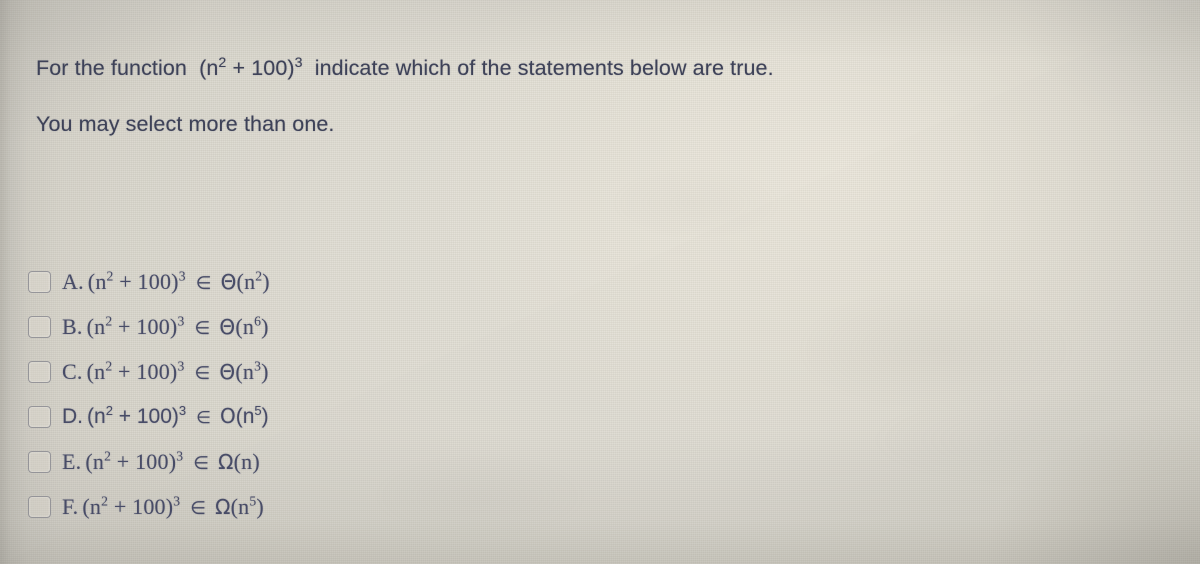 This screenshot has height=564, width=1200. I want to click on option-text: E. (n2 + 100)3 ∈ Ω(n), so click(161, 461).